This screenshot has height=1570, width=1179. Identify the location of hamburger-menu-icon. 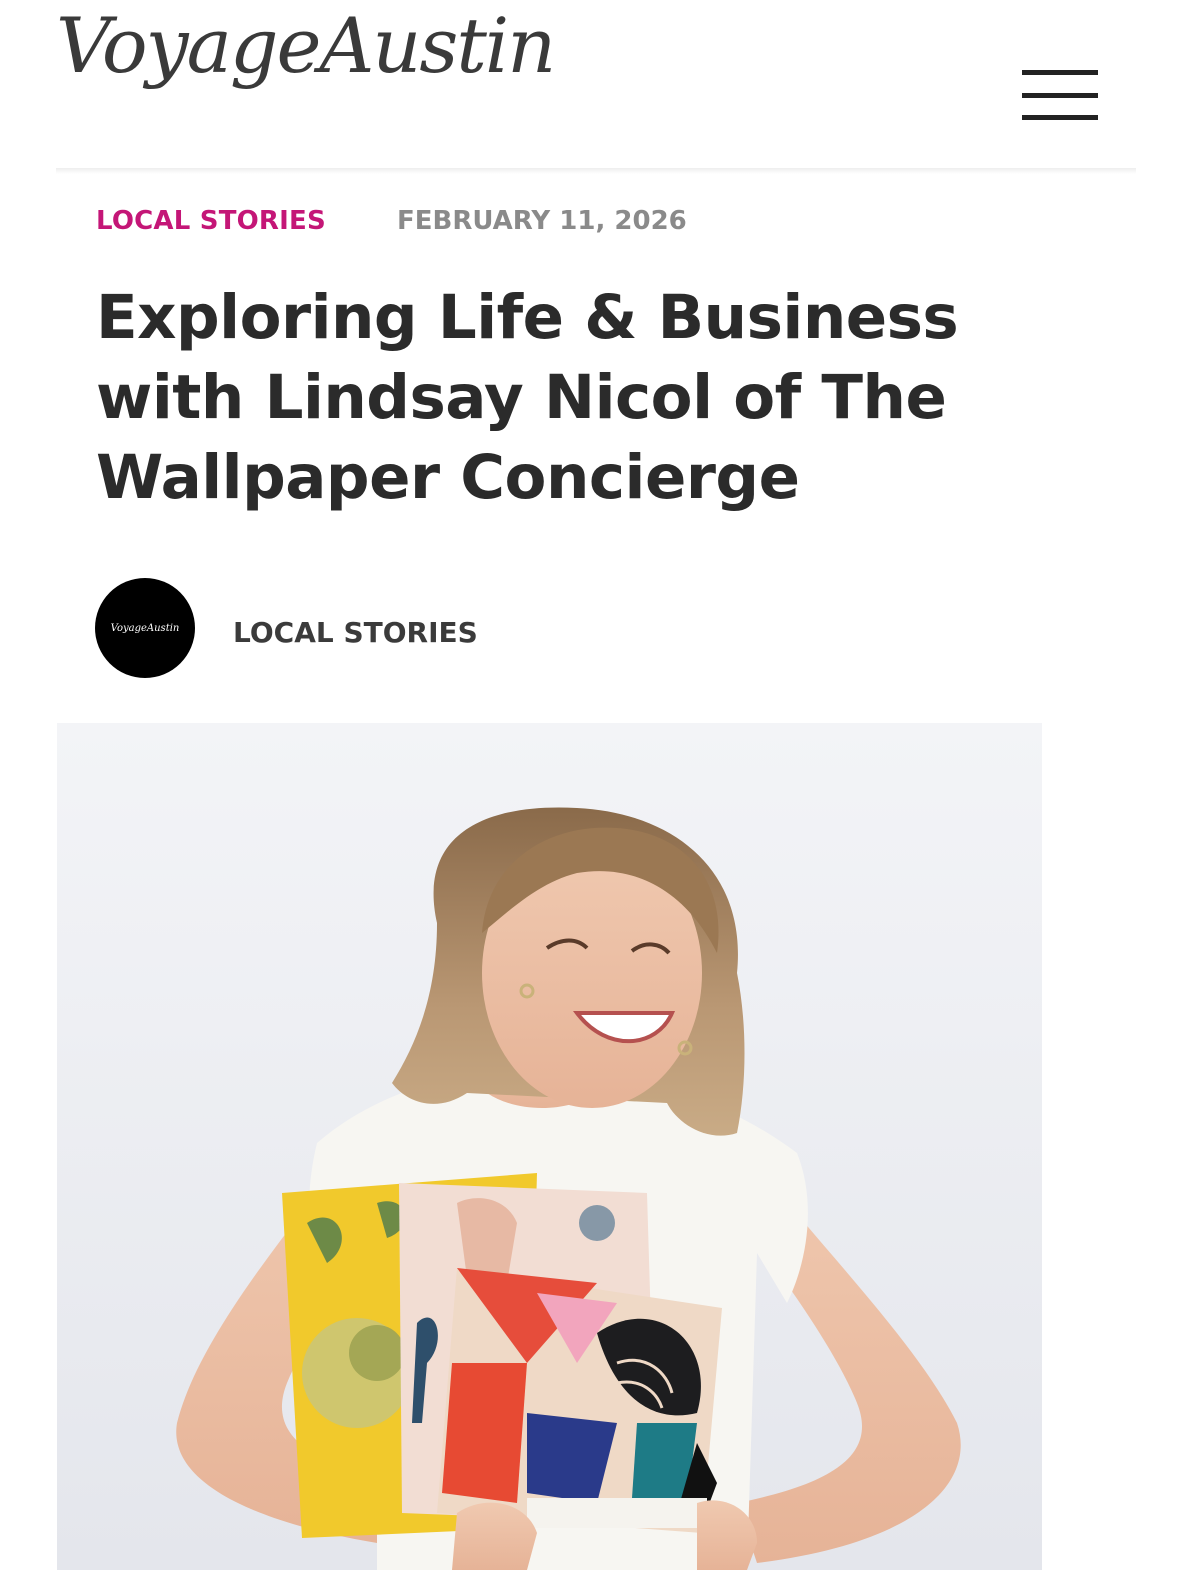
(1057, 94).